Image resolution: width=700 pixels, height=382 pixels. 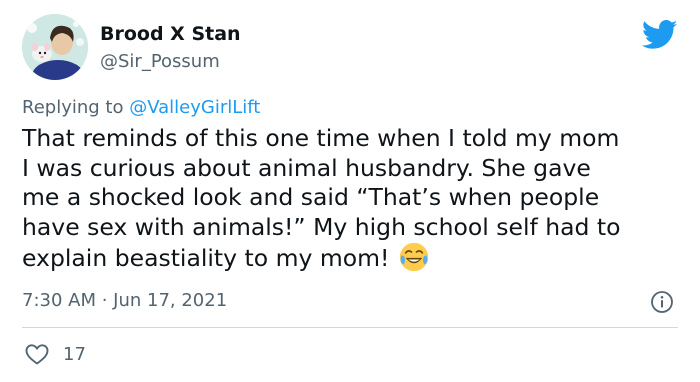 What do you see at coordinates (660, 35) in the screenshot?
I see `twitter-bird-icon` at bounding box center [660, 35].